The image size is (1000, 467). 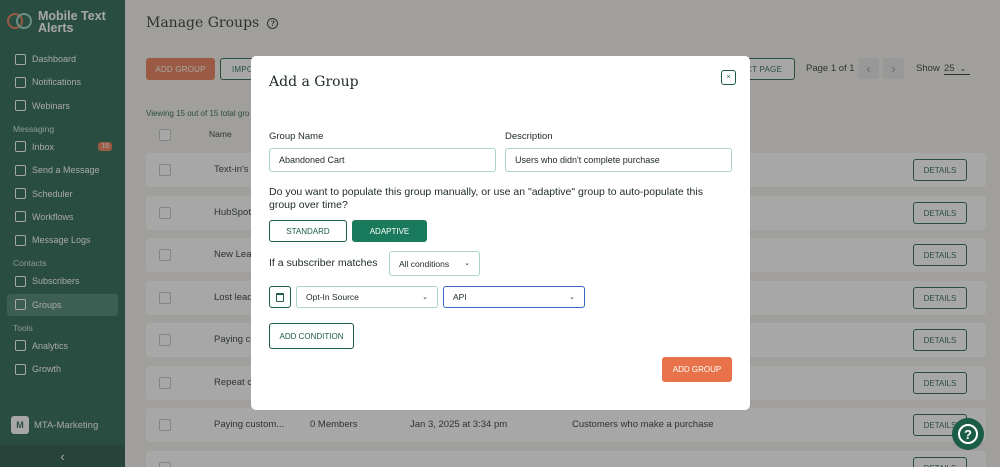 What do you see at coordinates (314, 82) in the screenshot?
I see `modal-title: Add a Group` at bounding box center [314, 82].